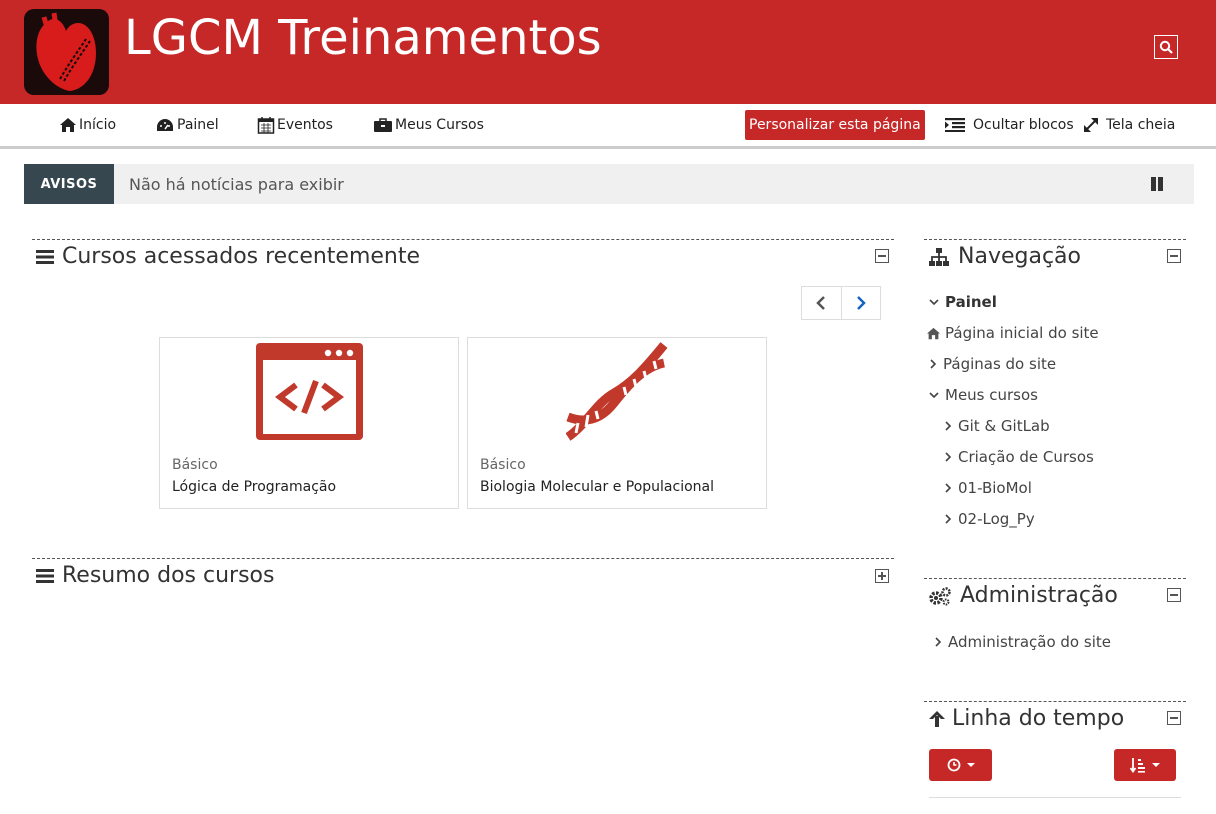  Describe the element at coordinates (1055, 701) in the screenshot. I see `timeline-block` at that location.